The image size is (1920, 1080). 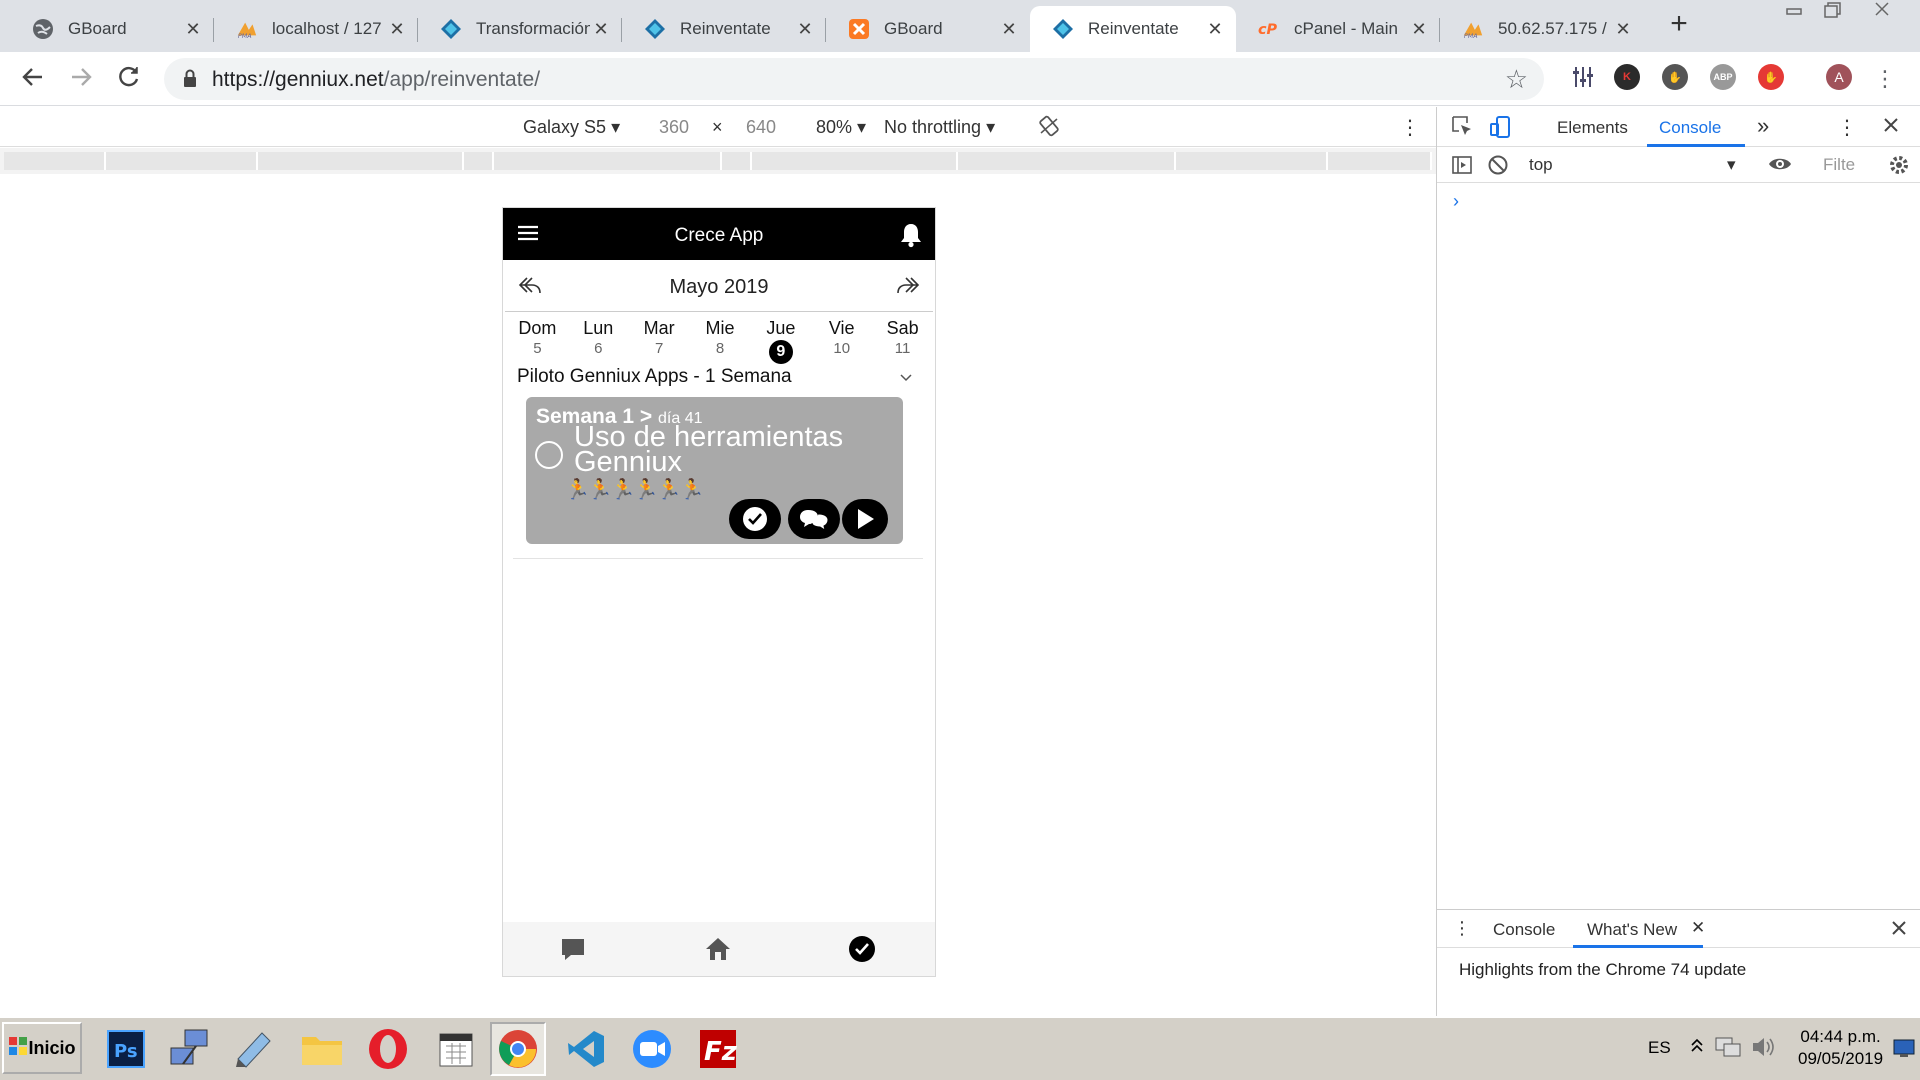 I want to click on tab-elements: Elements, so click(x=1592, y=128).